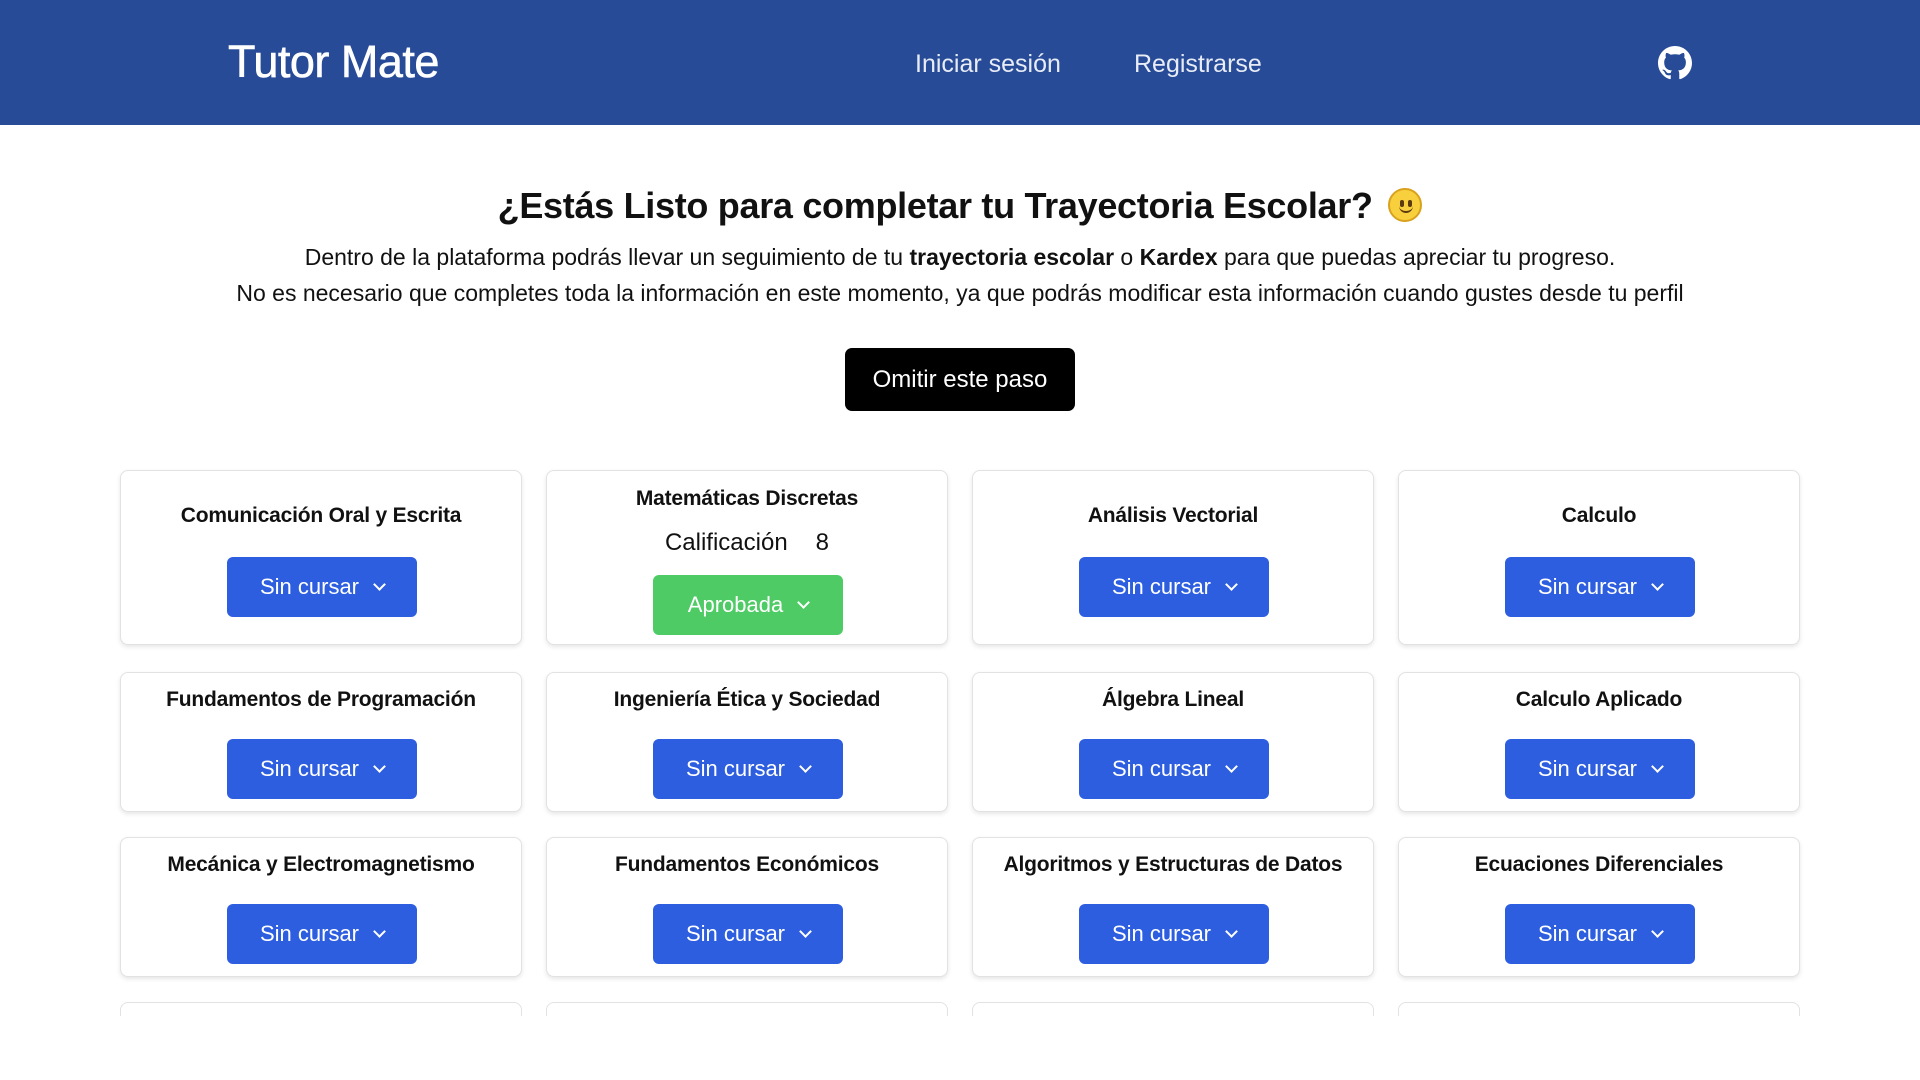  Describe the element at coordinates (321, 864) in the screenshot. I see `subject-name: Mecánica y Electromagnetismo` at that location.